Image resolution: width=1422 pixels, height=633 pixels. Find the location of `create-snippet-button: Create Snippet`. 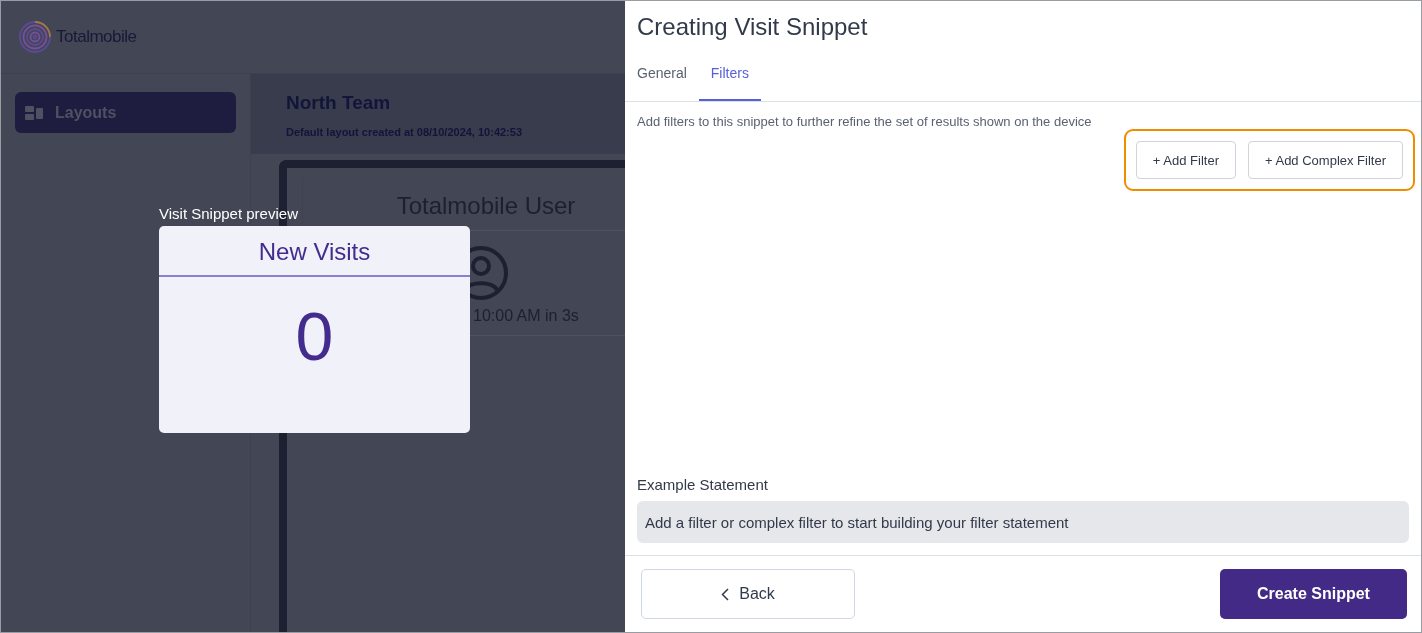

create-snippet-button: Create Snippet is located at coordinates (1313, 594).